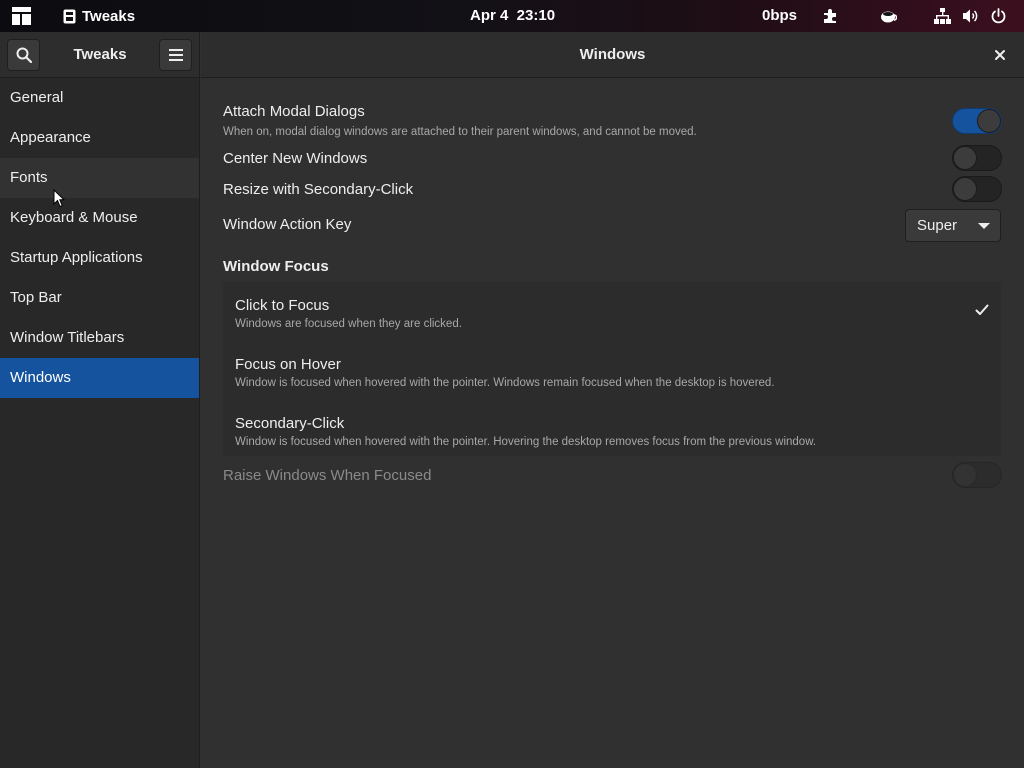 The height and width of the screenshot is (768, 1024). Describe the element at coordinates (613, 475) in the screenshot. I see `raise-windows-when-focused-row: Raise Windows When Focused` at that location.